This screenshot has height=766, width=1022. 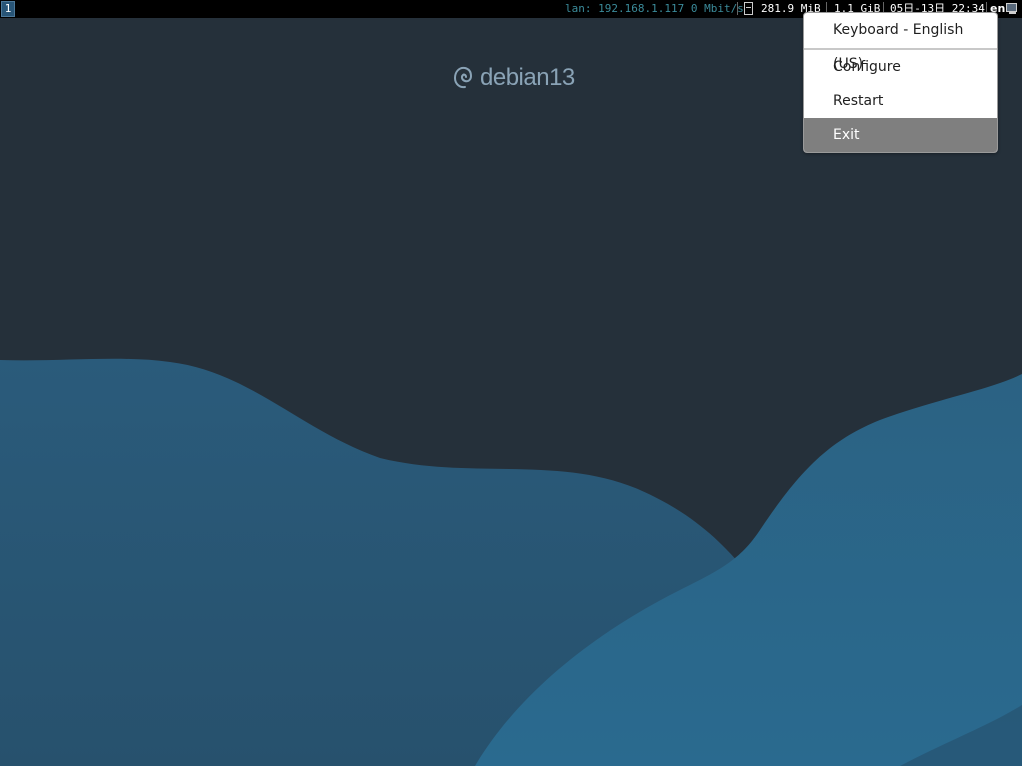 What do you see at coordinates (654, 8) in the screenshot?
I see `network-status: lan: 192.168.1.117 0 Mbit/s` at bounding box center [654, 8].